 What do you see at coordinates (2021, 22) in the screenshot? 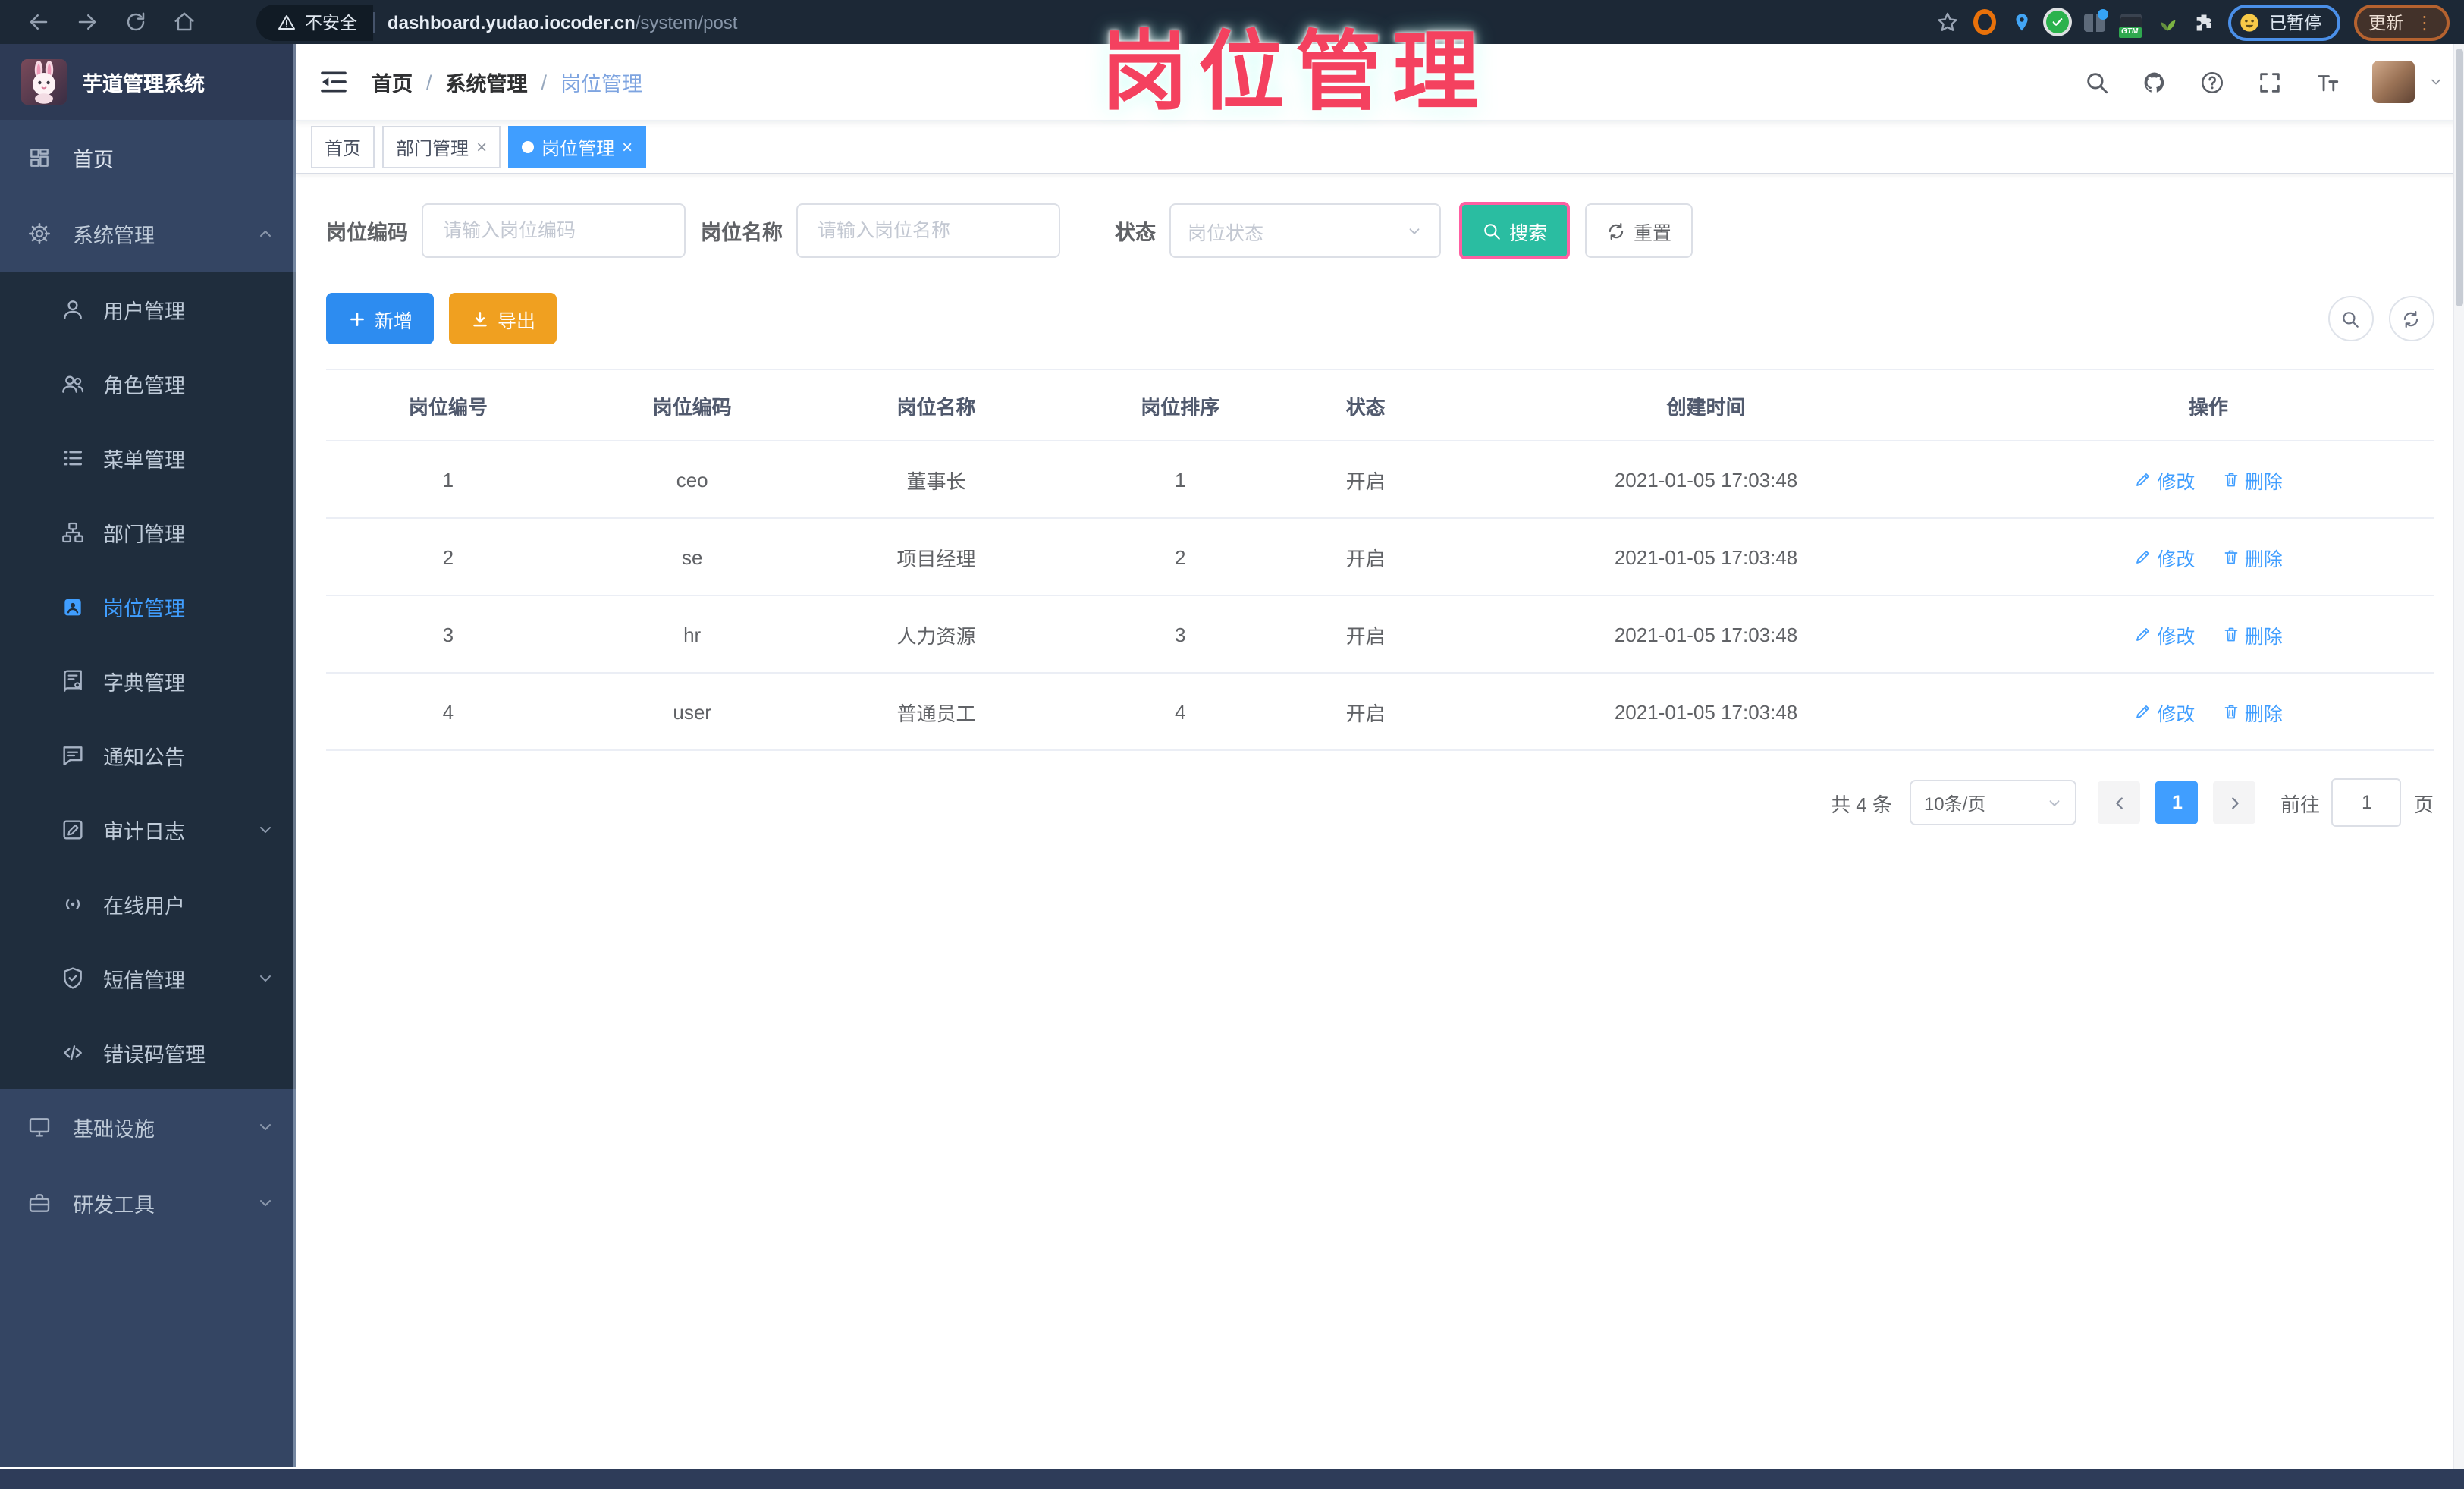
I see `extension-pin-icon` at bounding box center [2021, 22].